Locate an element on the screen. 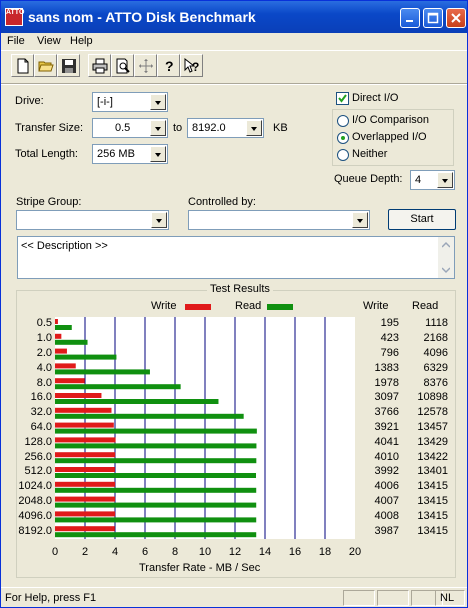 This screenshot has height=608, width=468. y-tick-label: 128.0 is located at coordinates (38, 441).